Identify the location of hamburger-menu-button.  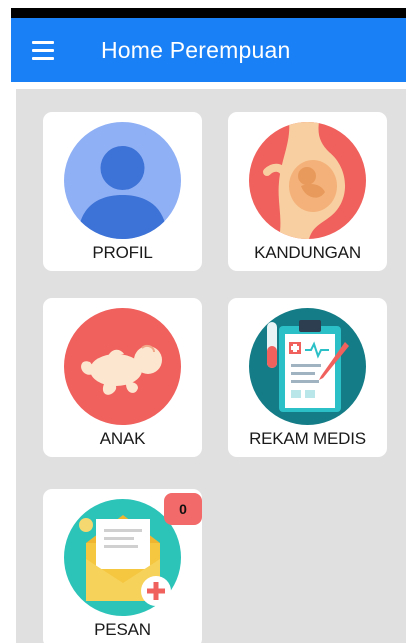
(43, 50).